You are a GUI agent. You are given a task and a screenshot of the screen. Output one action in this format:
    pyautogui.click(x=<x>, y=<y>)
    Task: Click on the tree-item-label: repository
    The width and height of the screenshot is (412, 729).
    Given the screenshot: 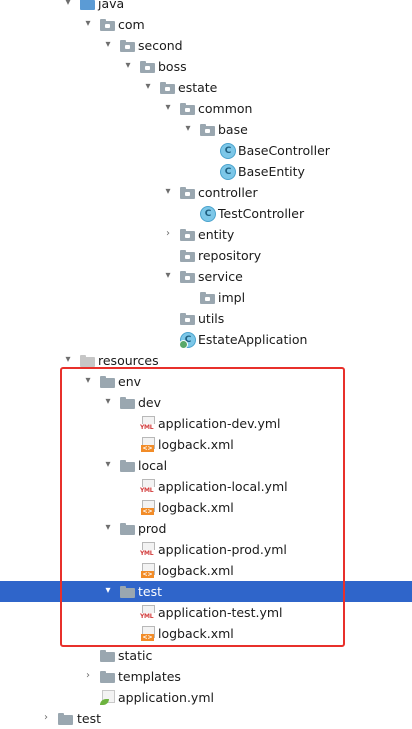 What is the action you would take?
    pyautogui.click(x=230, y=255)
    